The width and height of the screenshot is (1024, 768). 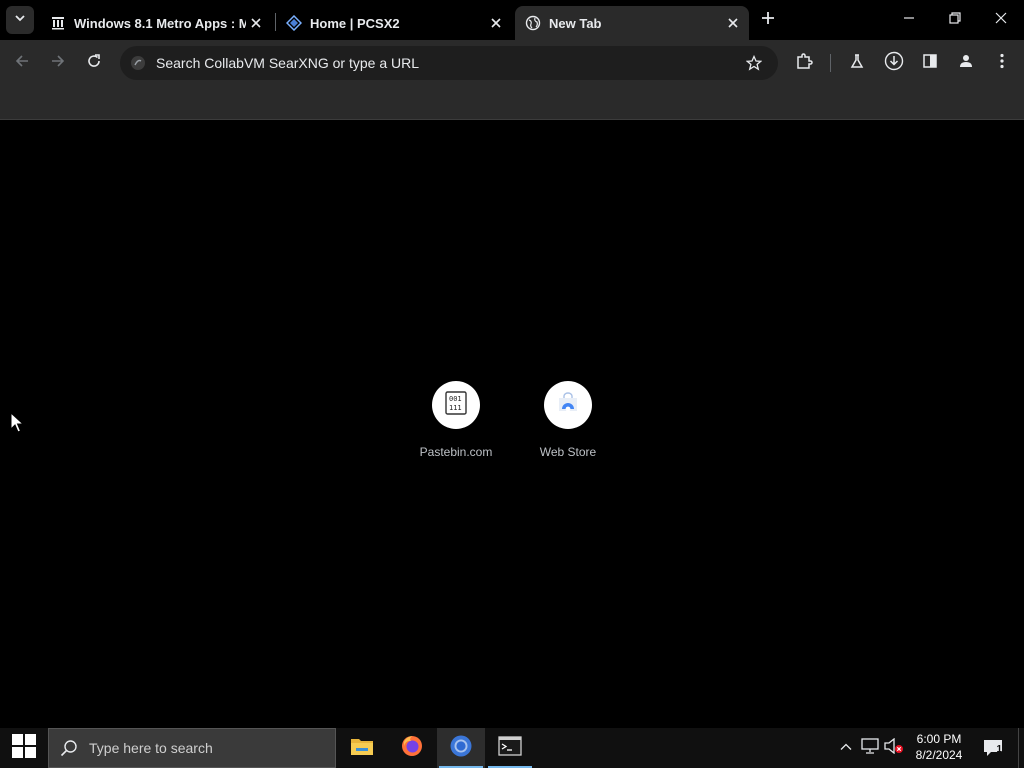 I want to click on close-window-button, so click(x=1001, y=20).